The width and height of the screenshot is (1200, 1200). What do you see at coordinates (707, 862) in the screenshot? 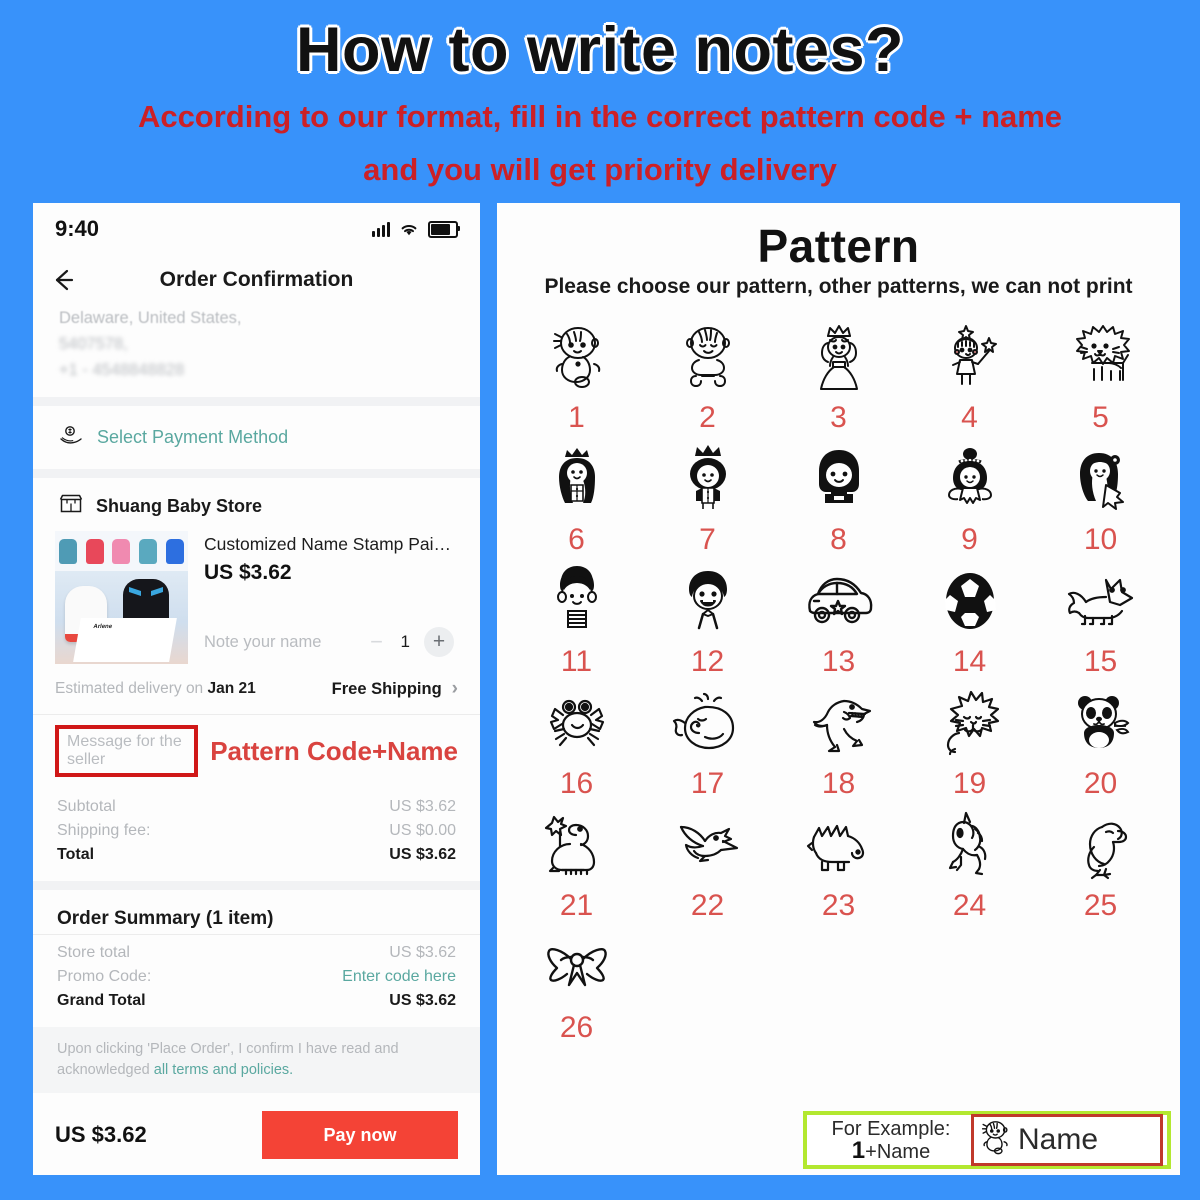
I see `pattern-item: 22` at bounding box center [707, 862].